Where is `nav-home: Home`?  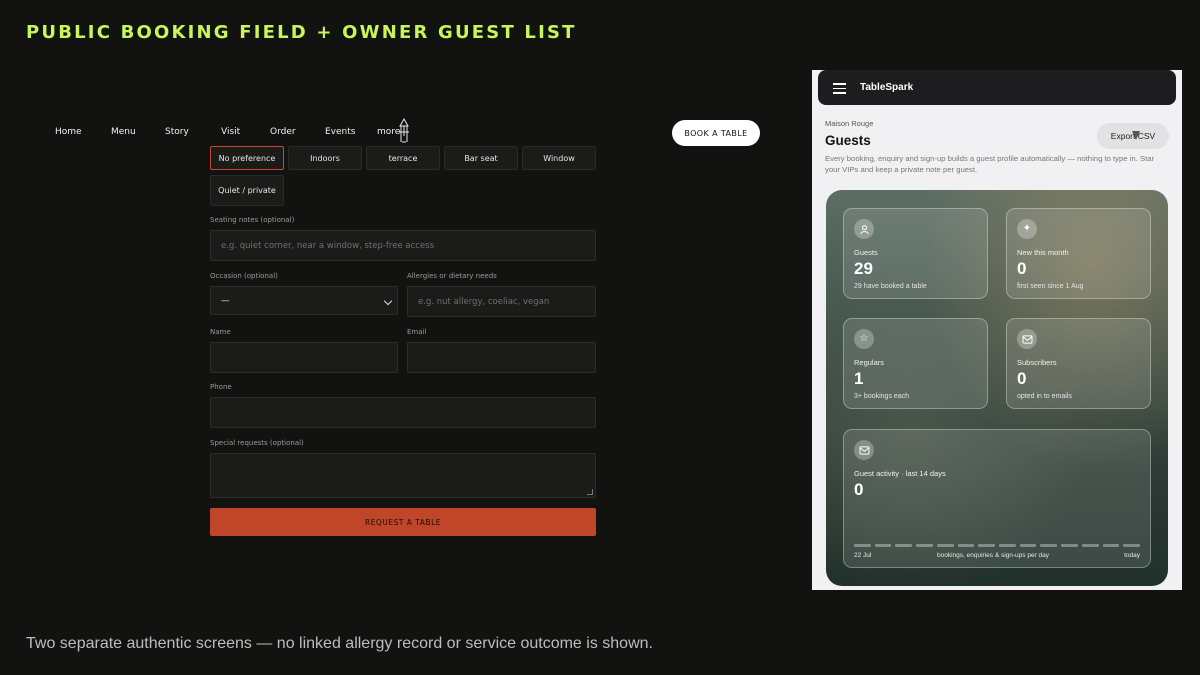
nav-home: Home is located at coordinates (68, 132).